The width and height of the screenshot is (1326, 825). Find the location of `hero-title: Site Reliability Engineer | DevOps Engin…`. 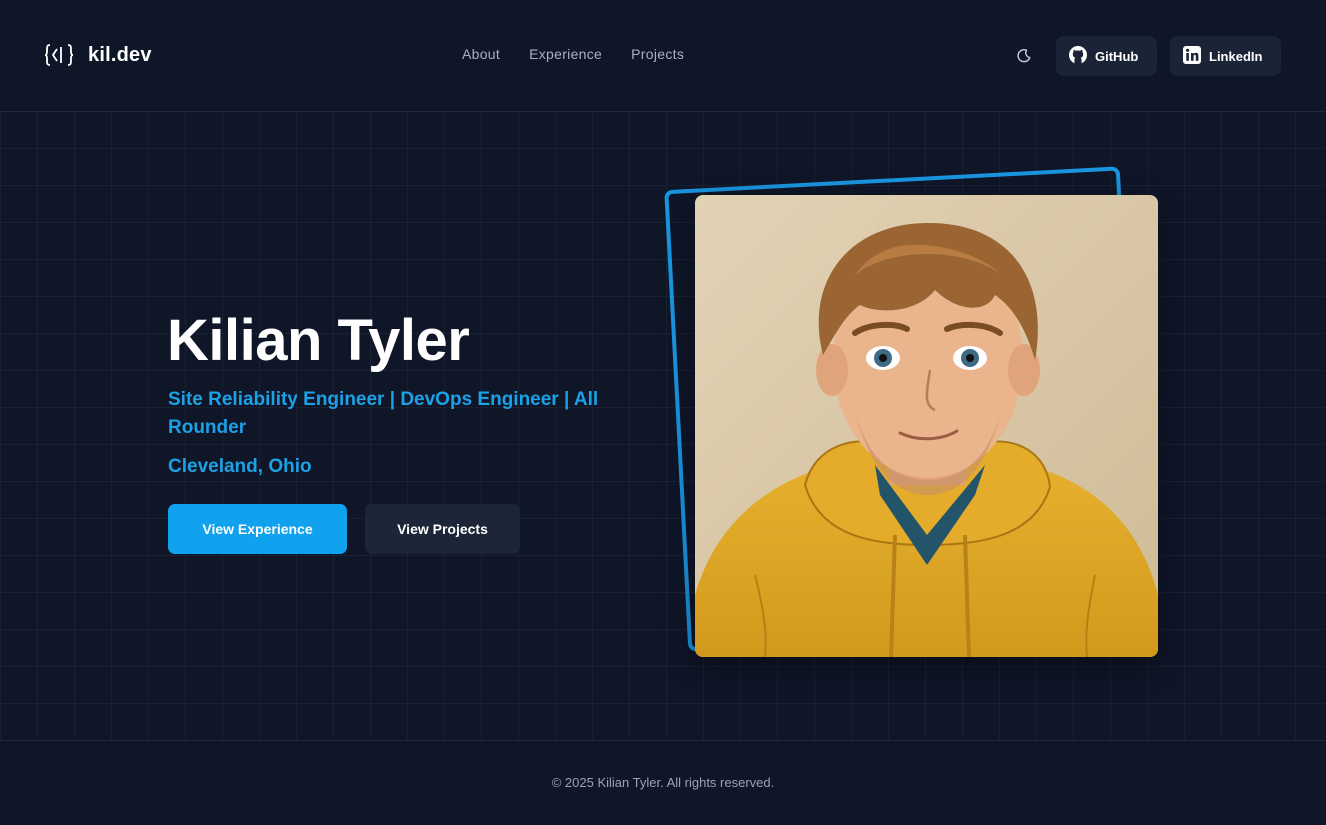

hero-title: Site Reliability Engineer | DevOps Engin… is located at coordinates (383, 413).